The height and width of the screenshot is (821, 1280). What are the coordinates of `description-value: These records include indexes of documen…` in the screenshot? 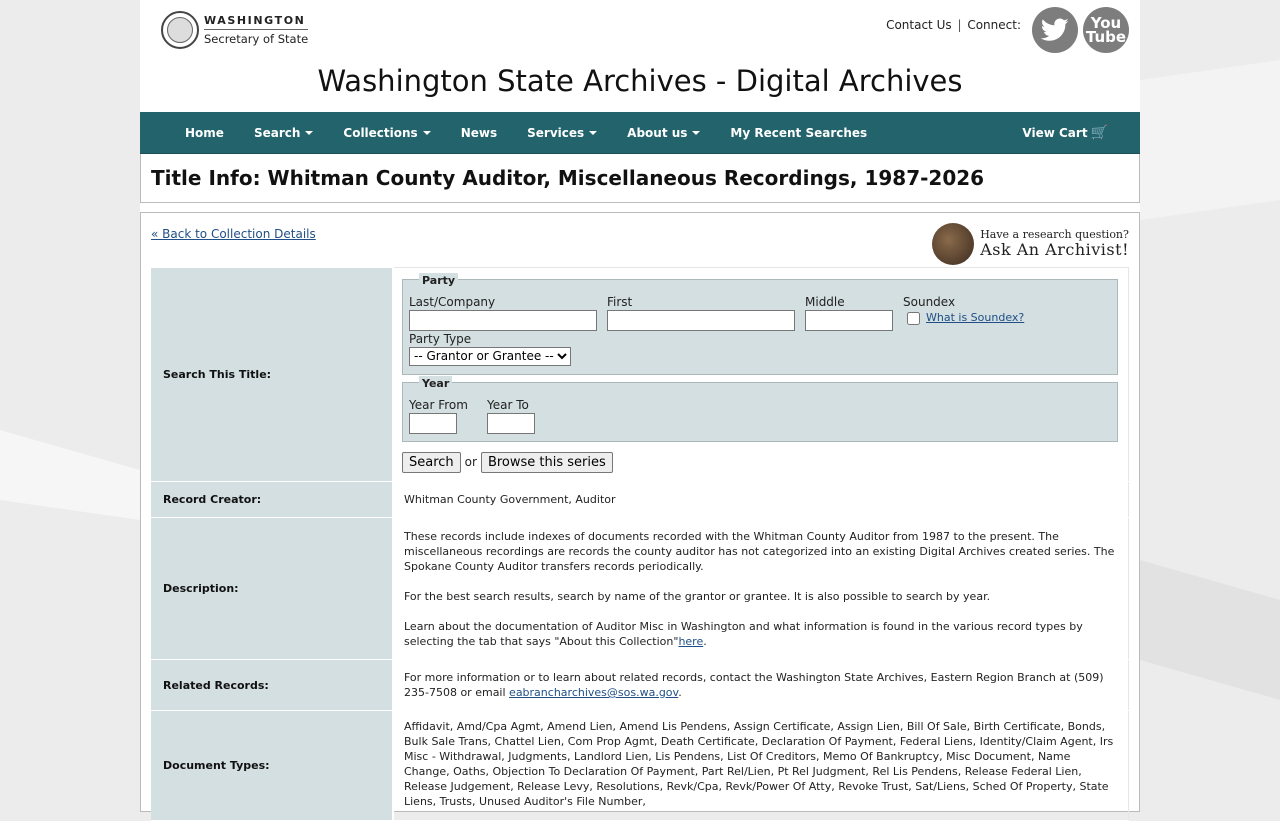 It's located at (760, 588).